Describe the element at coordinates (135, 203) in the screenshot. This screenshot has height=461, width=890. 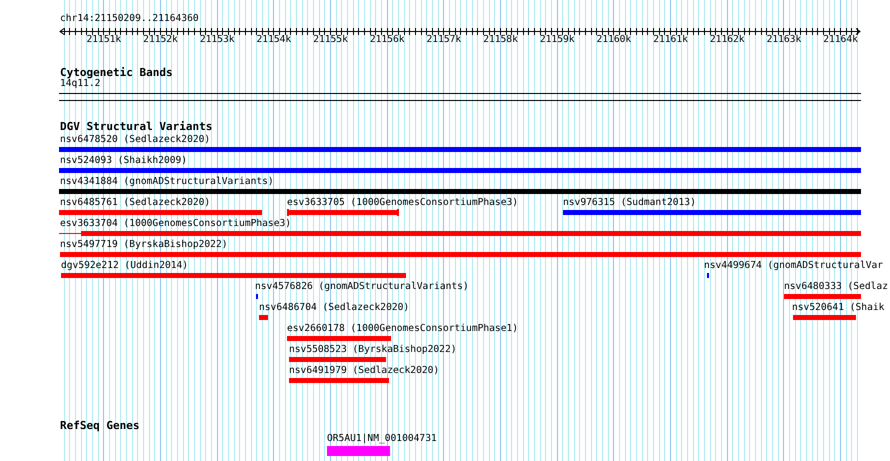
I see `variant-label: nsv6485761 (Sedlazeck2020)` at that location.